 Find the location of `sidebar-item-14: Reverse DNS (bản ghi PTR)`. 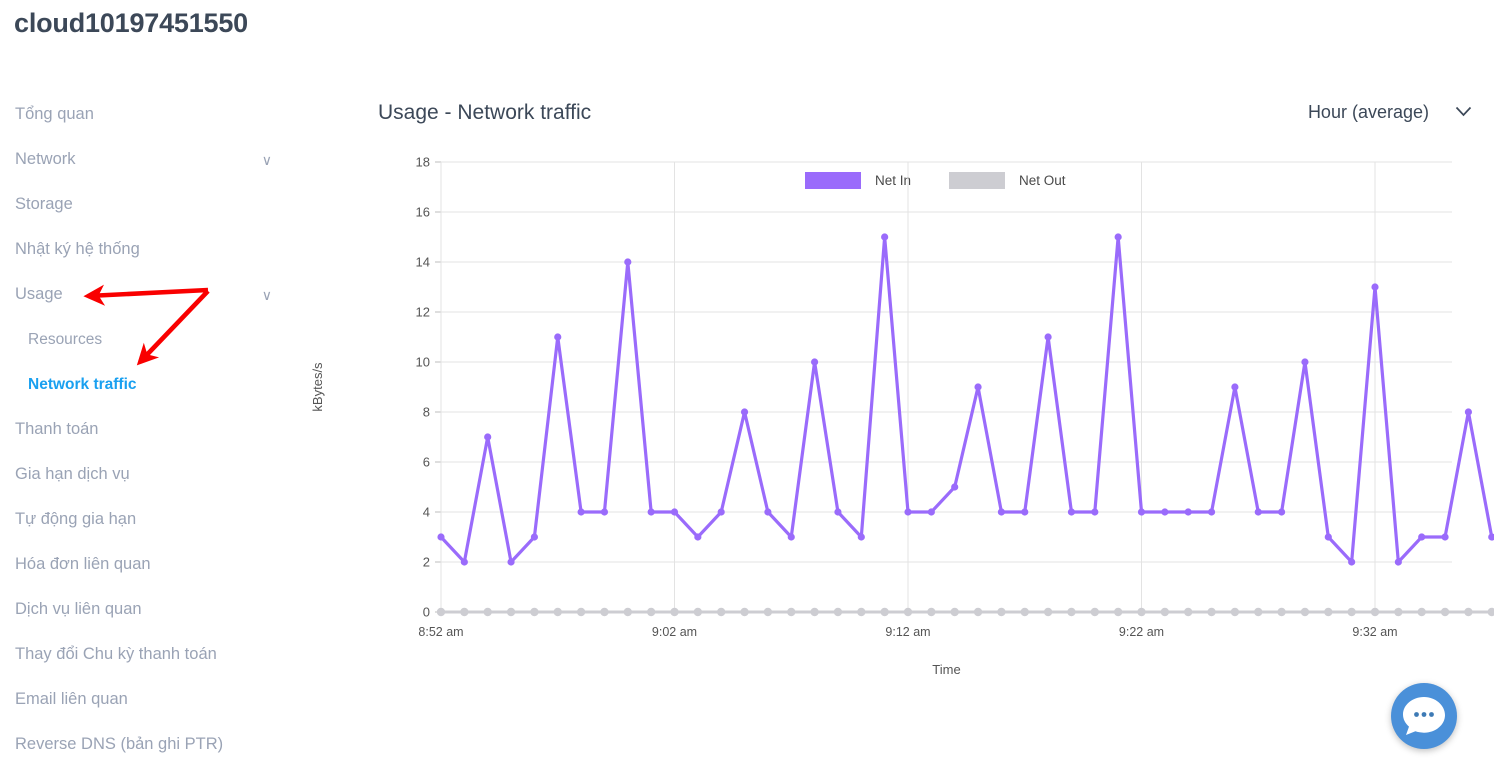

sidebar-item-14: Reverse DNS (bản ghi PTR) is located at coordinates (150, 743).